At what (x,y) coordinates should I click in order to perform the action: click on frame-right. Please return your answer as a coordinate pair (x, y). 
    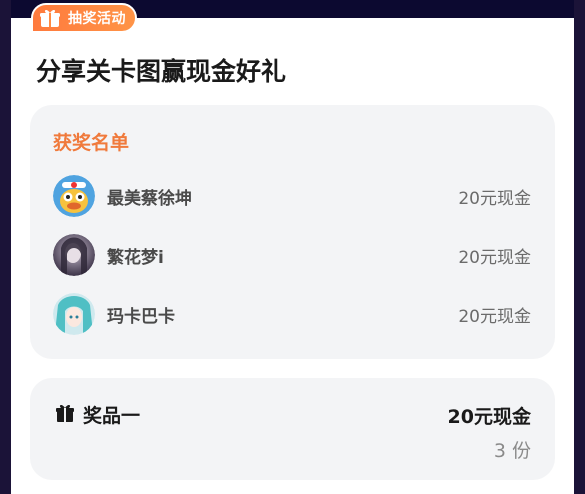
    Looking at the image, I should click on (579, 247).